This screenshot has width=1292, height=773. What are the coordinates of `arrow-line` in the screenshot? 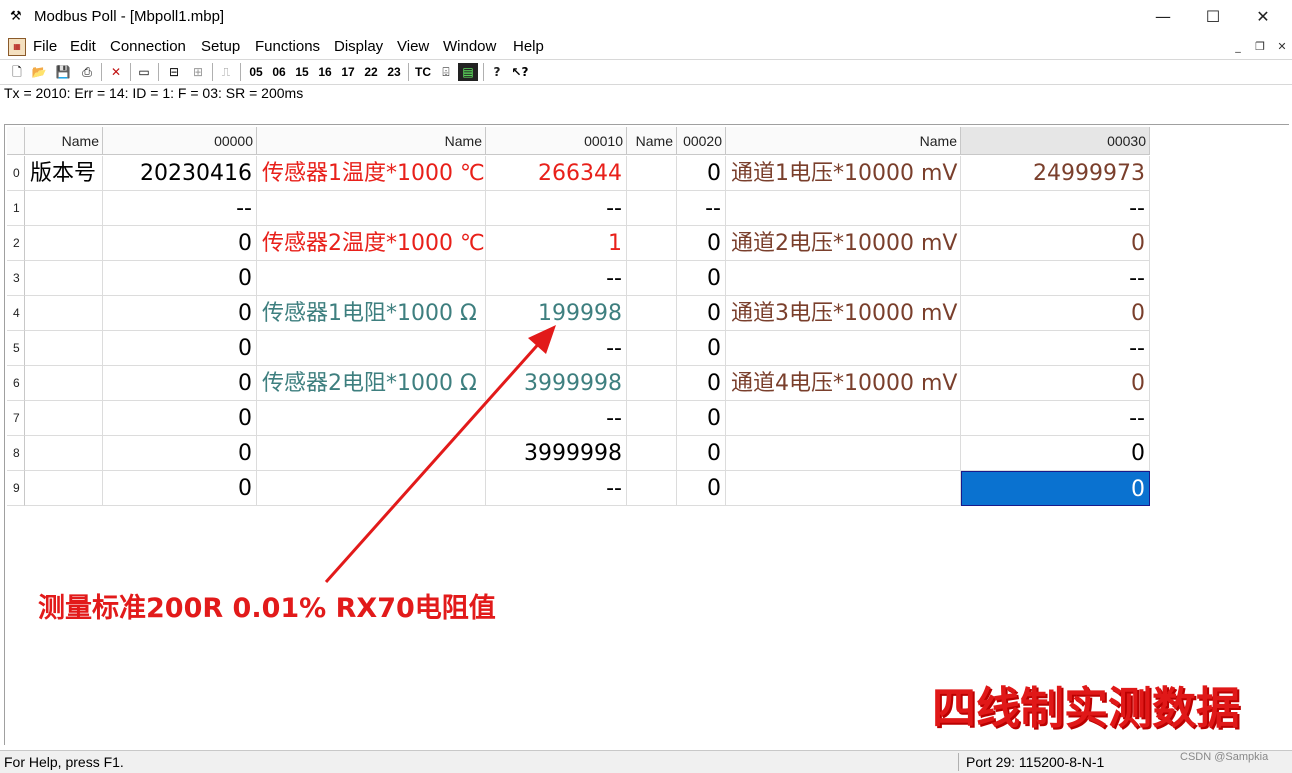 It's located at (434, 461).